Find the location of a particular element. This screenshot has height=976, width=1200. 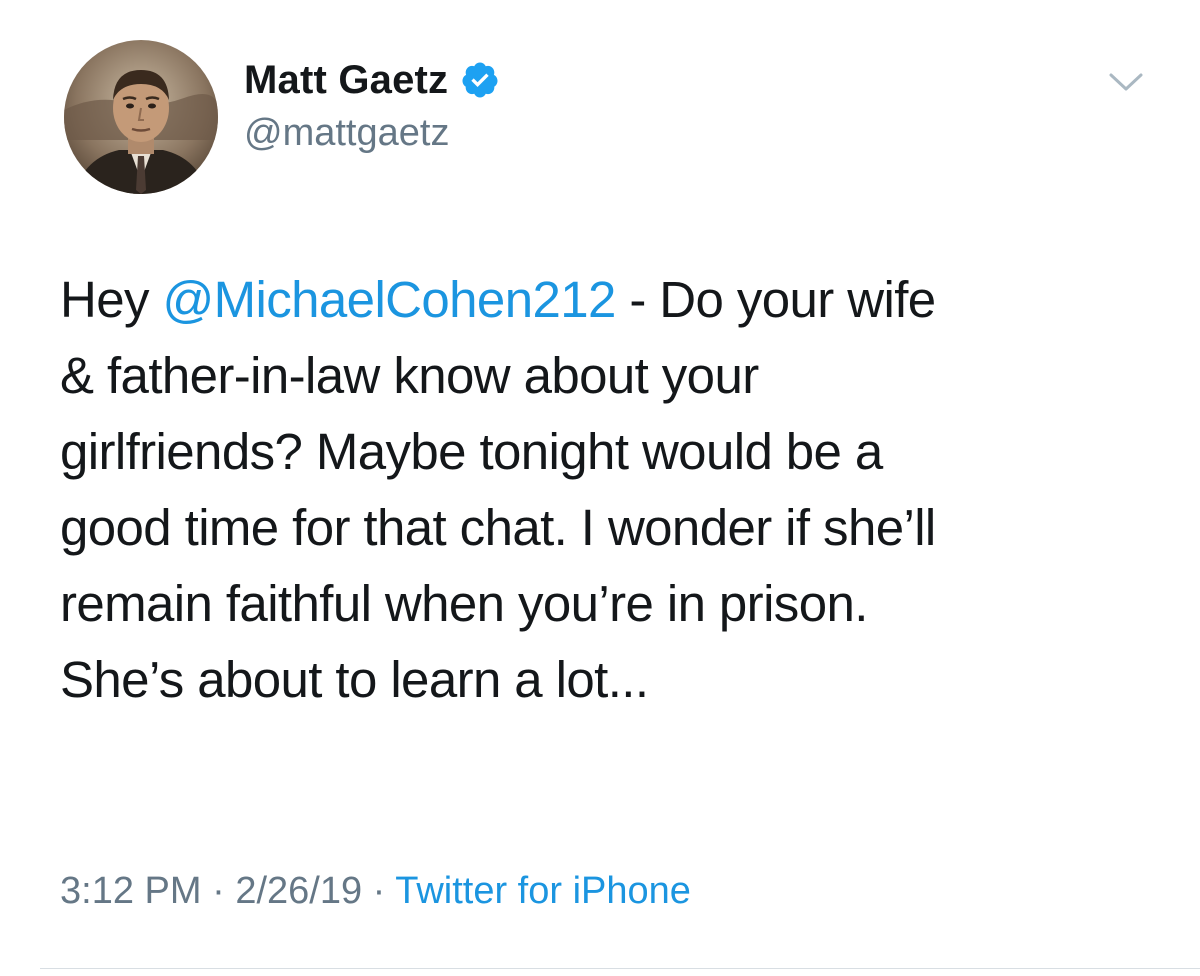

author-name-row: Matt Gaetz is located at coordinates (372, 80).